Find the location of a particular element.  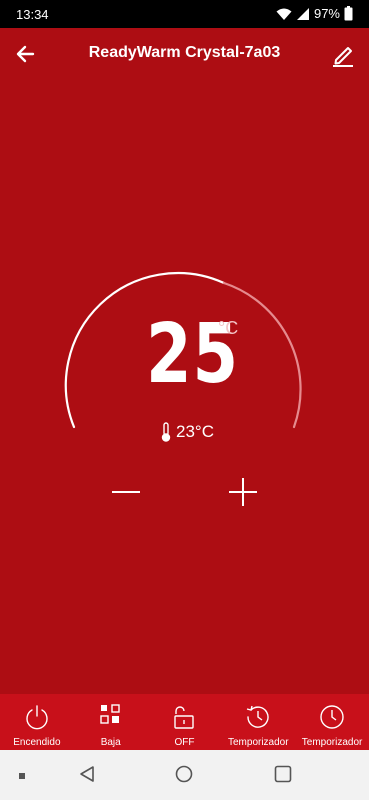

unlock-icon is located at coordinates (184, 717).